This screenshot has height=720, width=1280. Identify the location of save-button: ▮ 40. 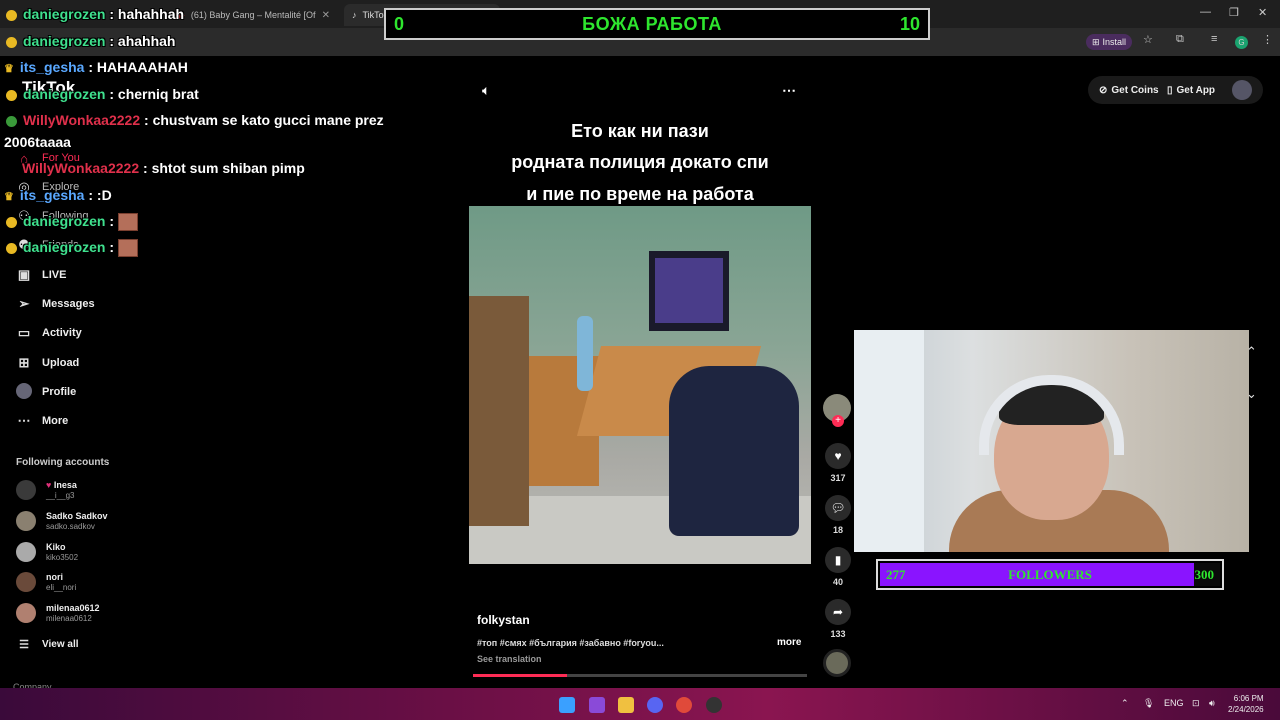
(838, 567).